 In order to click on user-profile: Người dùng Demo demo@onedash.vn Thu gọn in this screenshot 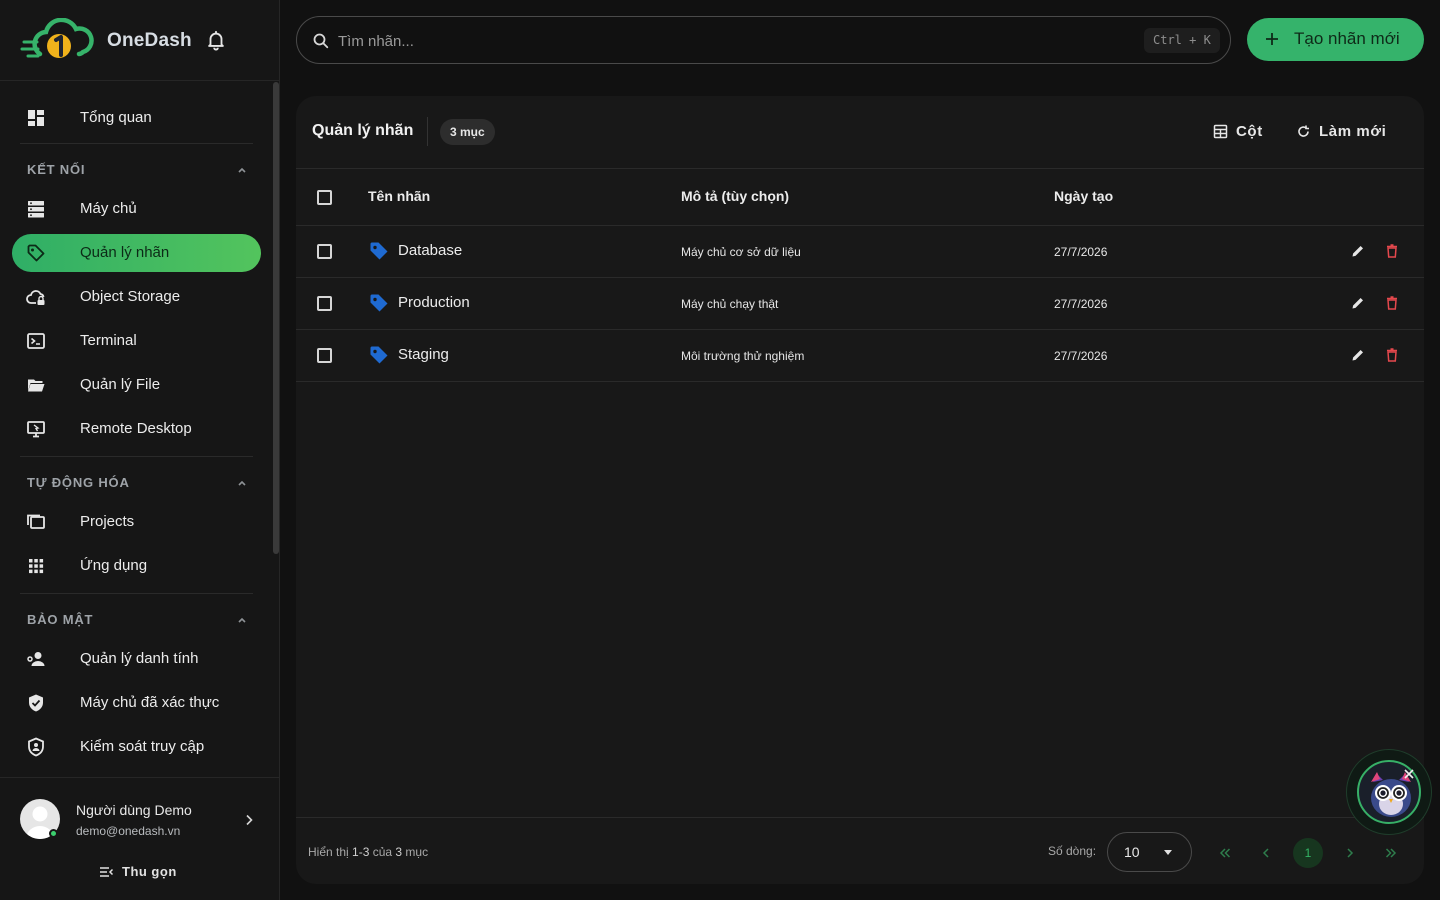, I will do `click(139, 838)`.